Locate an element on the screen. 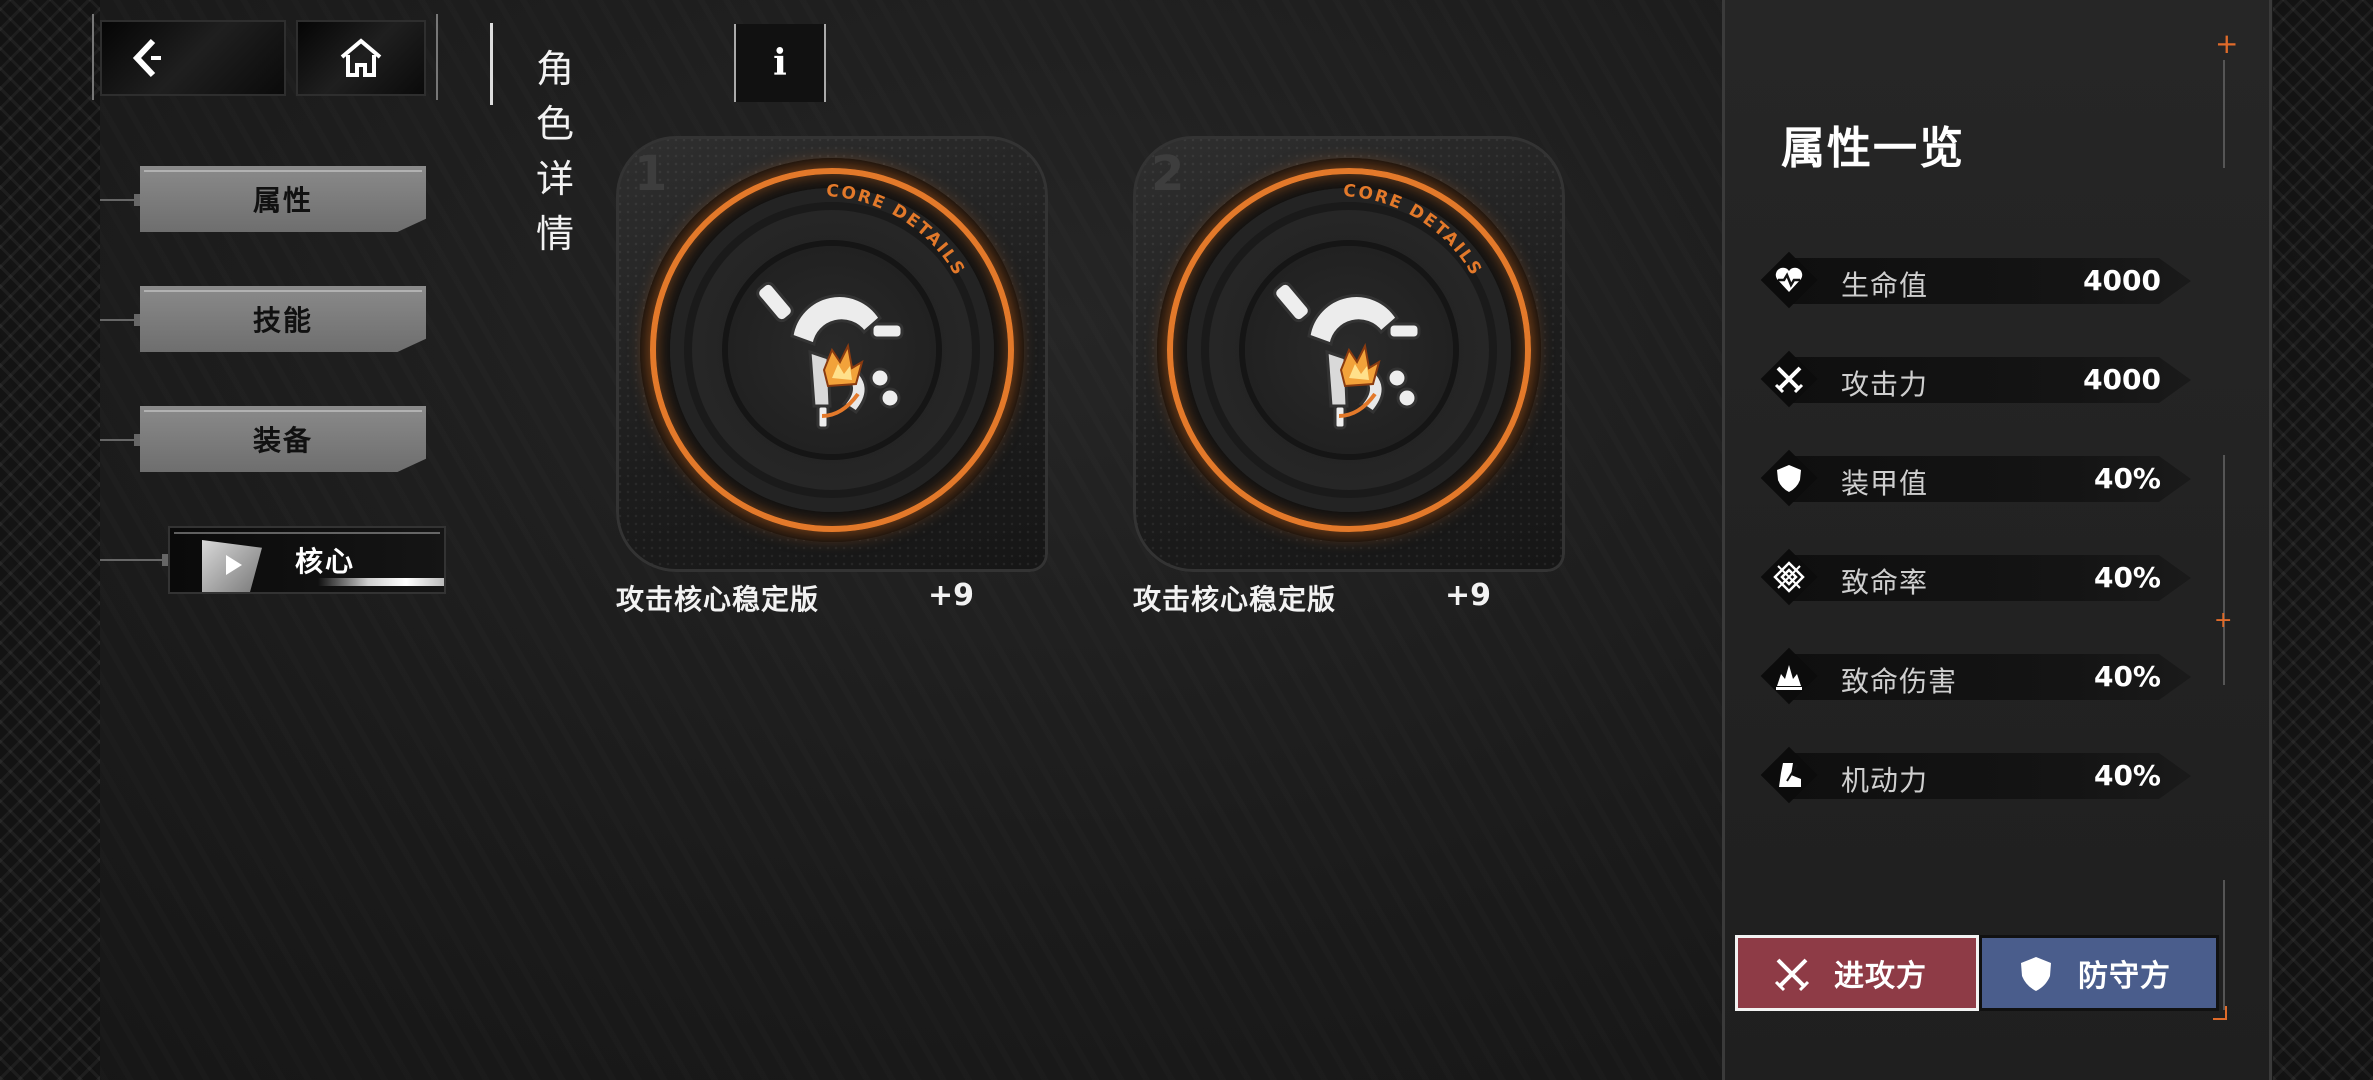 The width and height of the screenshot is (2373, 1080). panel-title: 属性一览 is located at coordinates (1873, 148).